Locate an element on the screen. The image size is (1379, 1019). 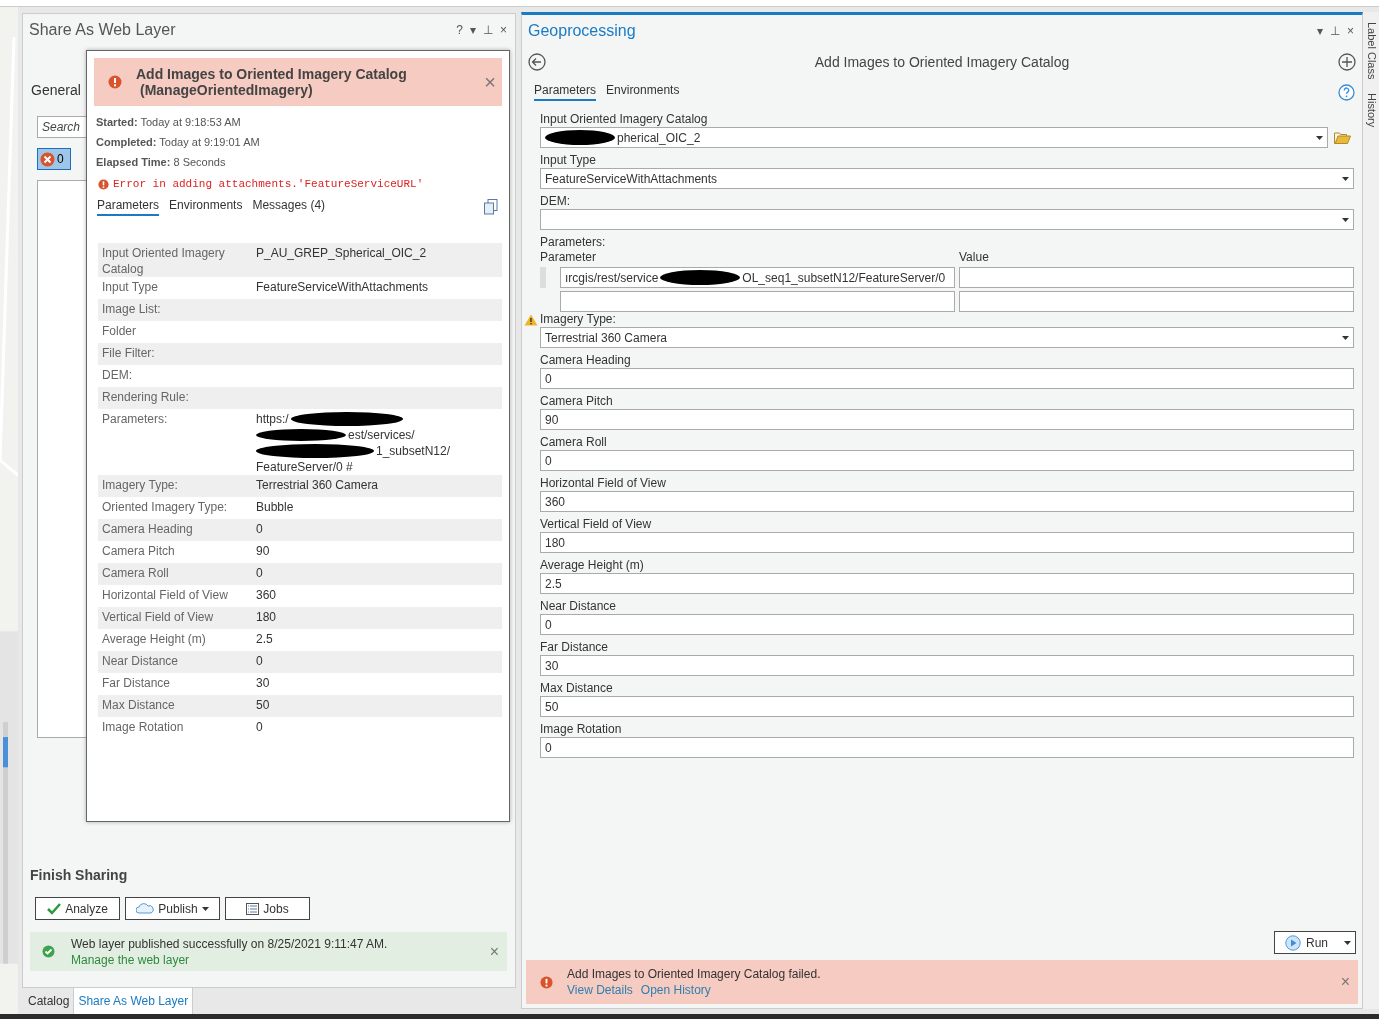
column-header: Value is located at coordinates (974, 257).